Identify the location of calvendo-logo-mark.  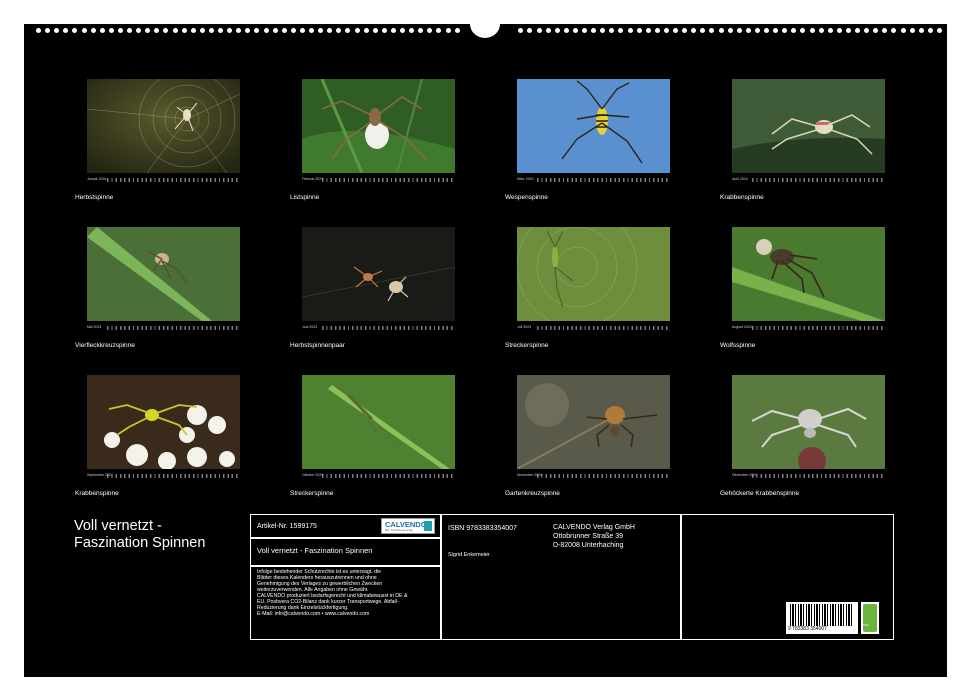
(428, 526).